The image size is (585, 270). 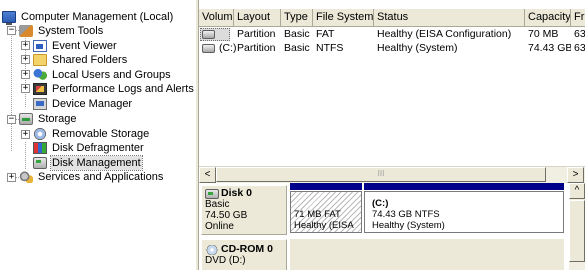 I want to click on tree-item-storage: Storage, so click(x=48, y=119).